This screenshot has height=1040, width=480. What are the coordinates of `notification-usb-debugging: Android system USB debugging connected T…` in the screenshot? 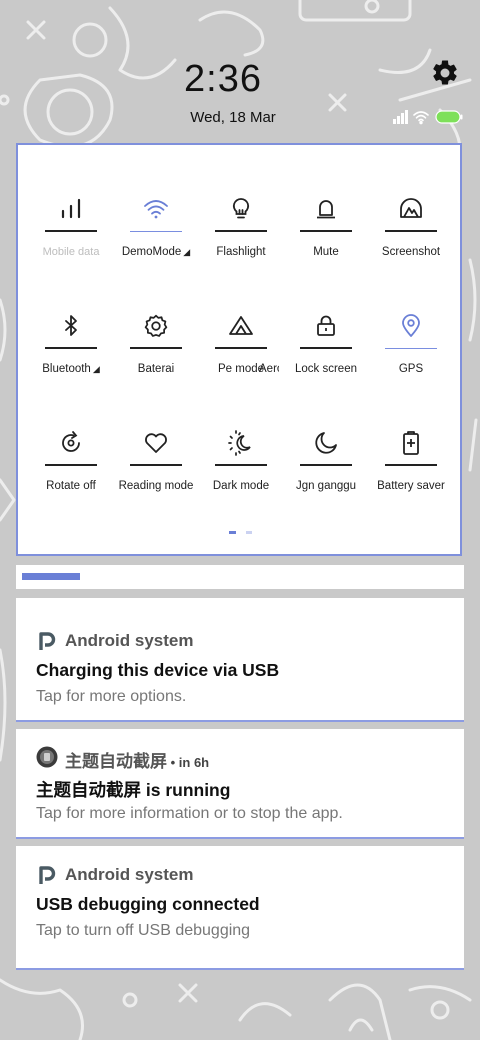 It's located at (240, 908).